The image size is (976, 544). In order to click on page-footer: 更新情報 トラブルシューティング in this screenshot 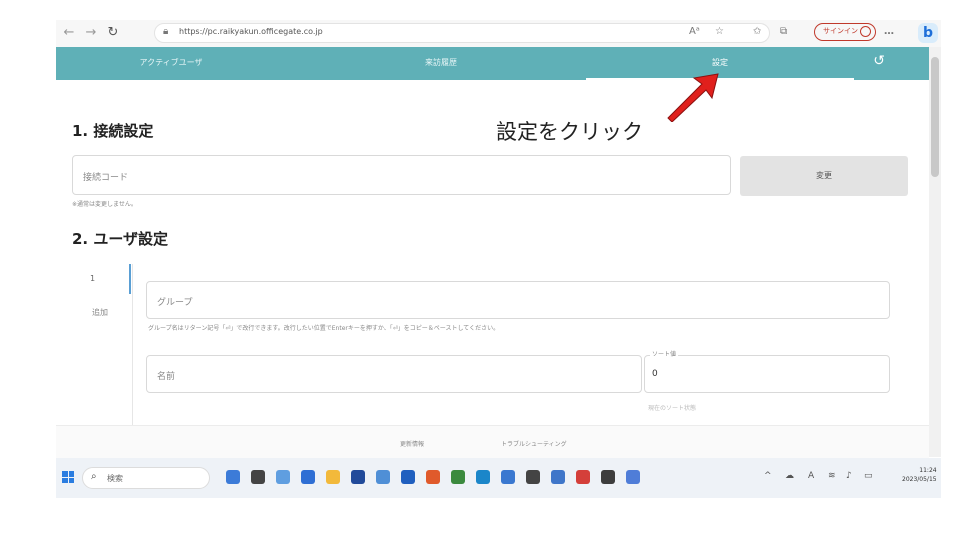, I will do `click(492, 442)`.